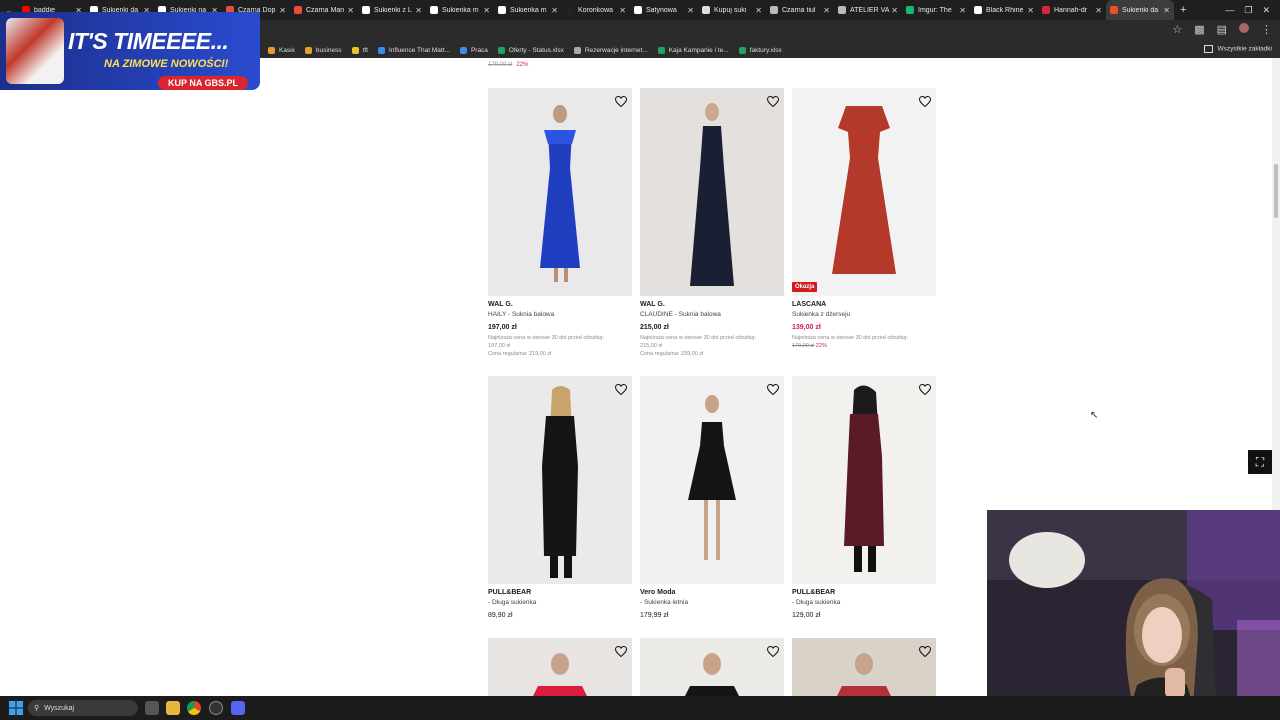  Describe the element at coordinates (868, 10) in the screenshot. I see `browser-tab: ATELIER VA ✕` at that location.